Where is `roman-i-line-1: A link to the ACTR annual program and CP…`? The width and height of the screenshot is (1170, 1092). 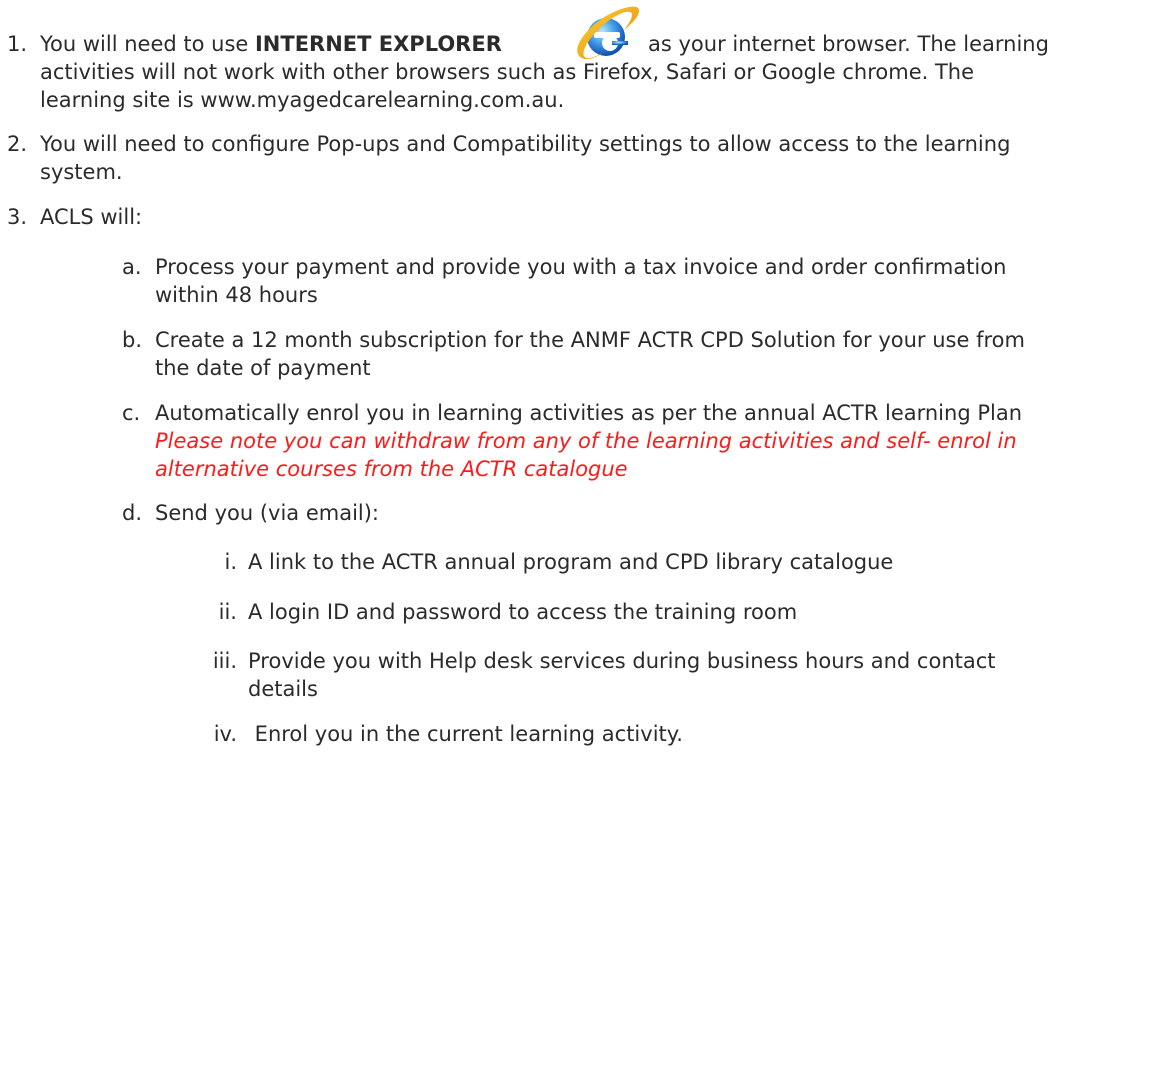 roman-i-line-1: A link to the ACTR annual program and CP… is located at coordinates (571, 562).